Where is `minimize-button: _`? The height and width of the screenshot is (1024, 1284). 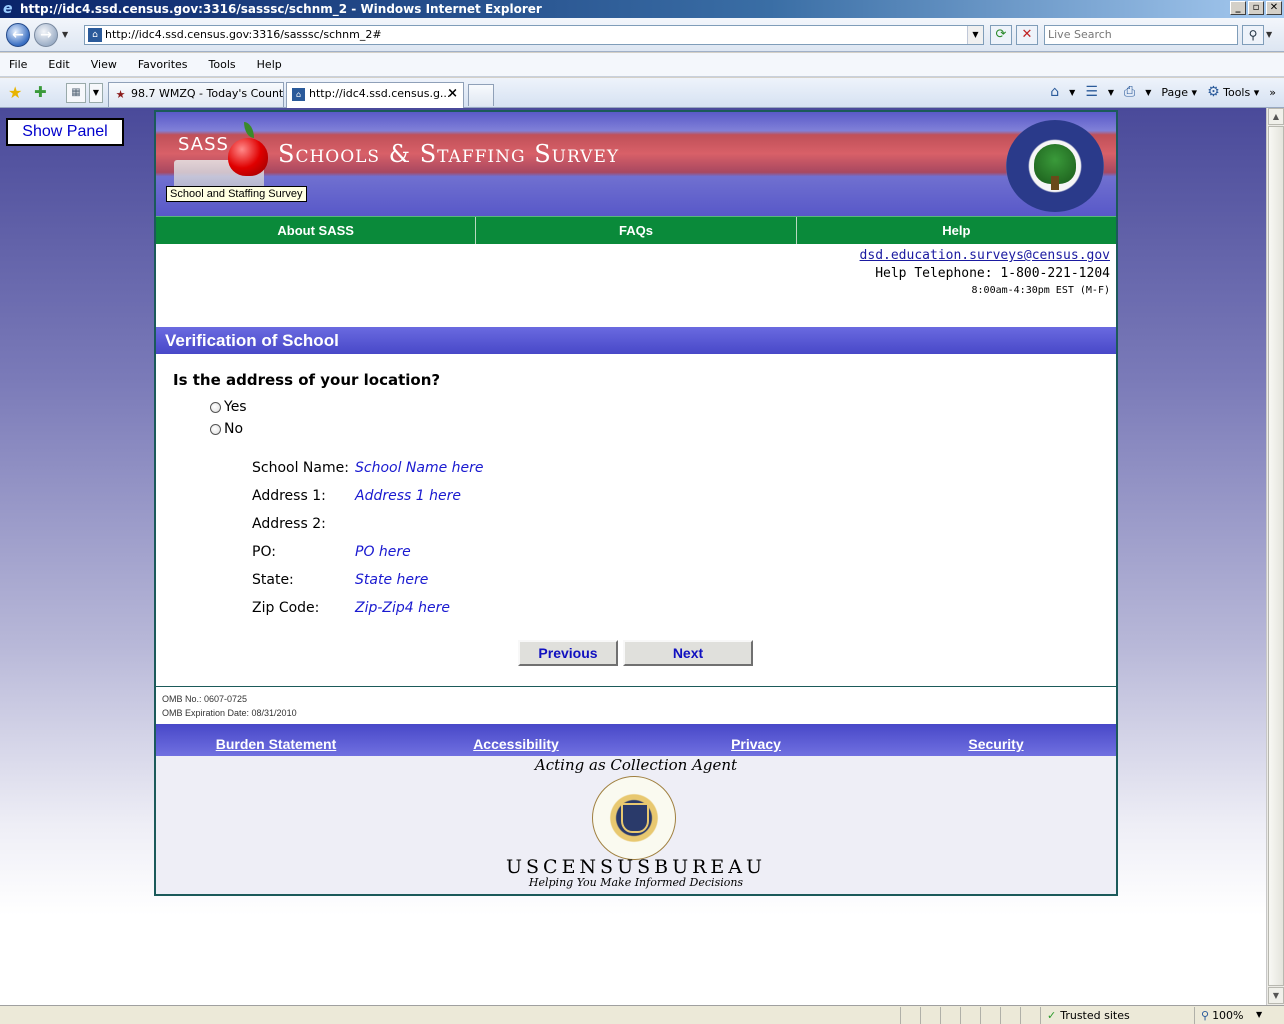 minimize-button: _ is located at coordinates (1238, 8).